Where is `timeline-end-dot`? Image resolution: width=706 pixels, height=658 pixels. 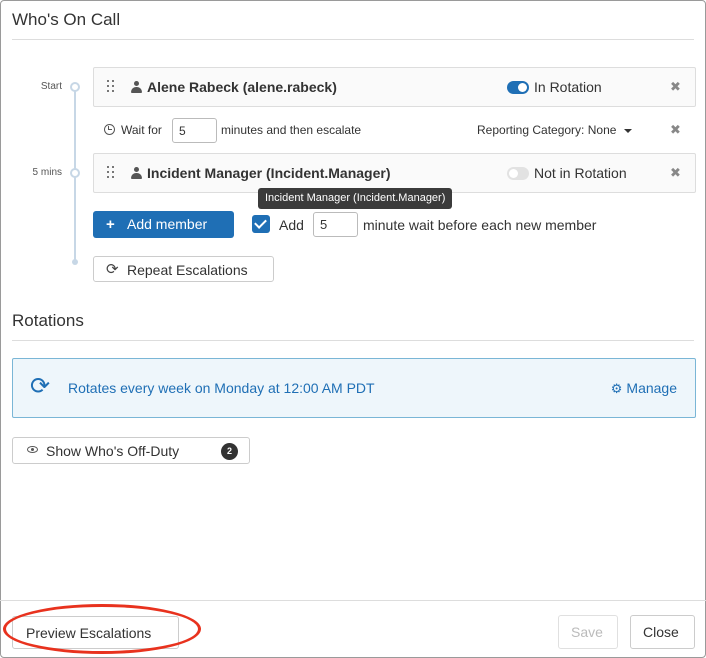
timeline-end-dot is located at coordinates (75, 262).